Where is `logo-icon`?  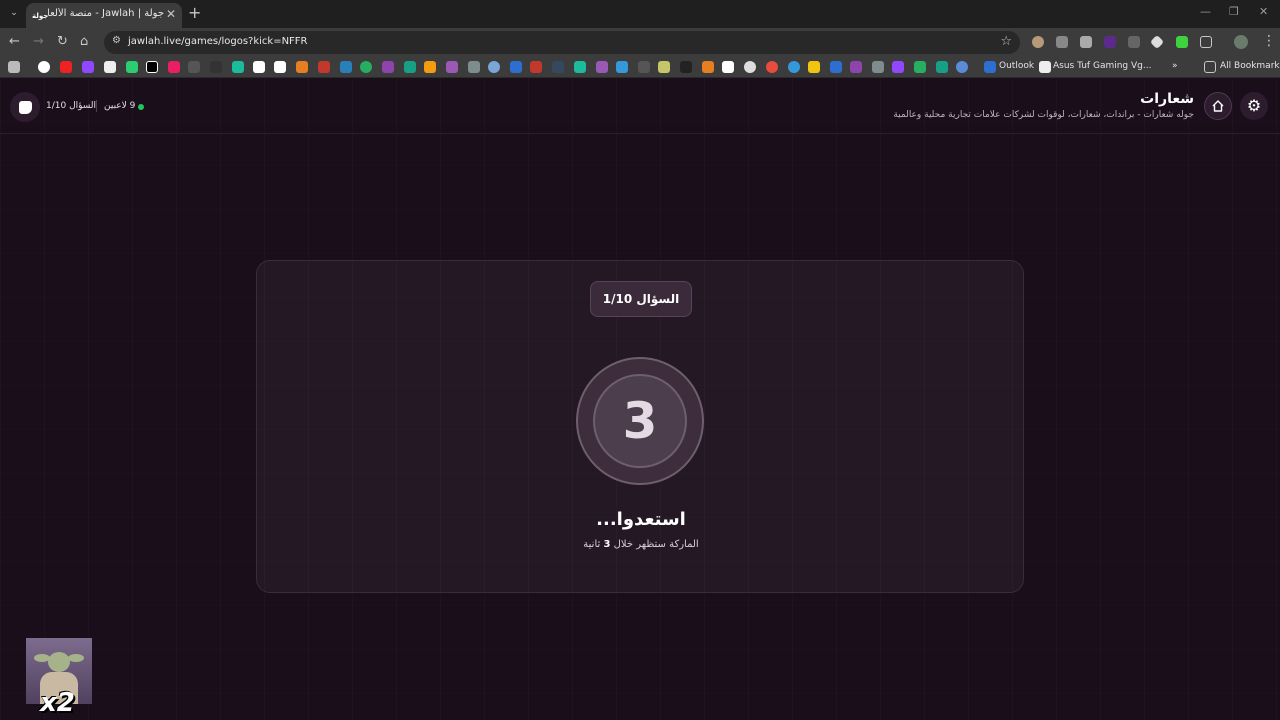 logo-icon is located at coordinates (25, 107).